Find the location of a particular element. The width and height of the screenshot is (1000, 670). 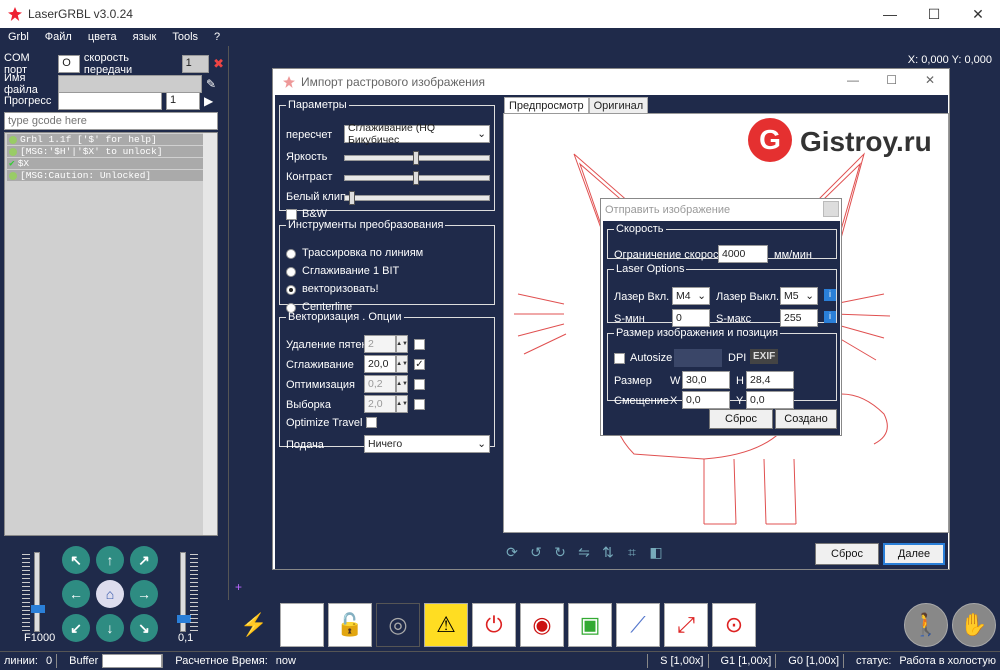

com-select: O is located at coordinates (69, 64).